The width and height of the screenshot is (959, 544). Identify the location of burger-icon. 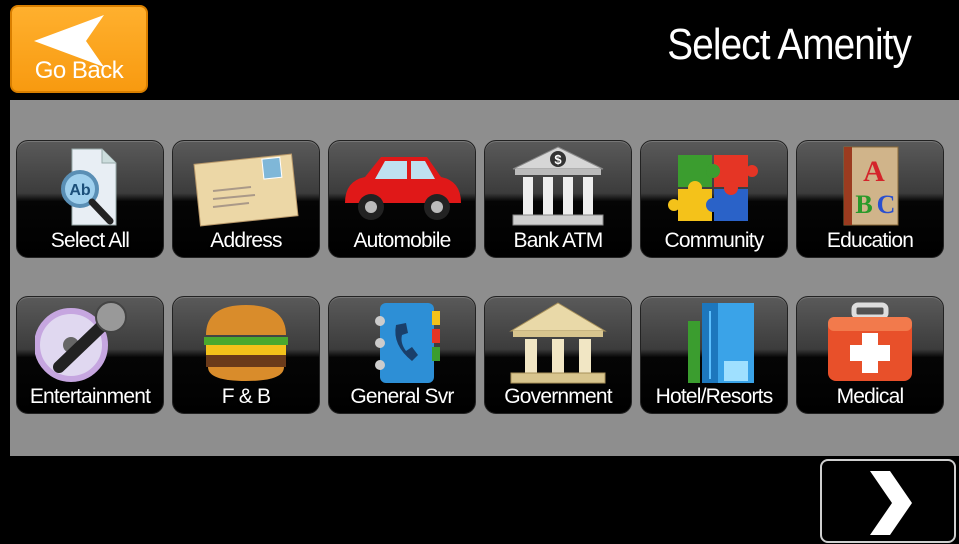
(246, 343).